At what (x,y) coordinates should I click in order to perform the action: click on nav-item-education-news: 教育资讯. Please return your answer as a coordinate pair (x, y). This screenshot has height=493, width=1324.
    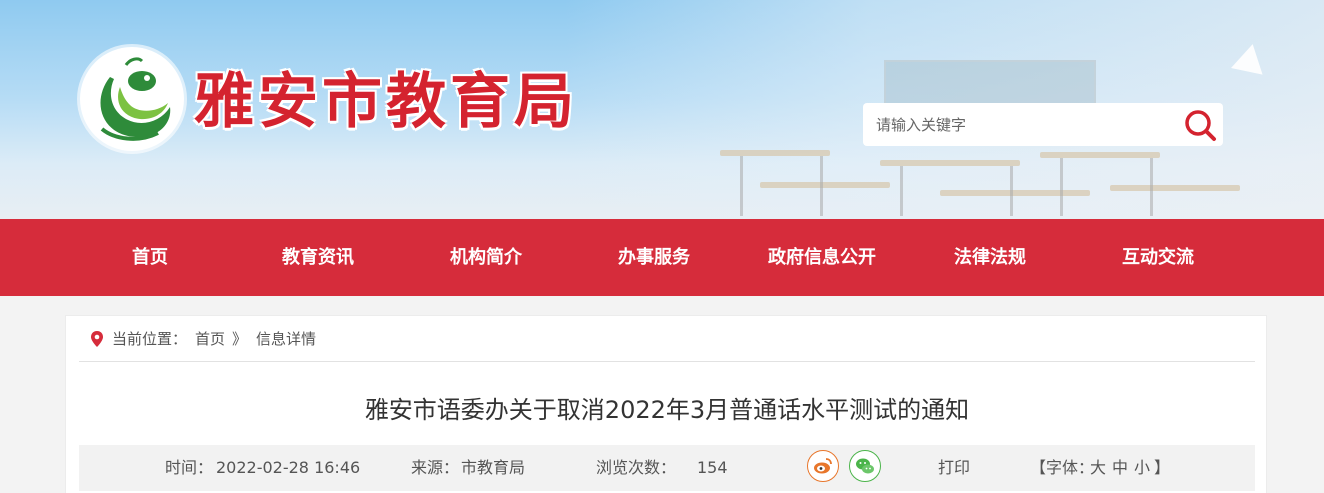
    Looking at the image, I should click on (318, 257).